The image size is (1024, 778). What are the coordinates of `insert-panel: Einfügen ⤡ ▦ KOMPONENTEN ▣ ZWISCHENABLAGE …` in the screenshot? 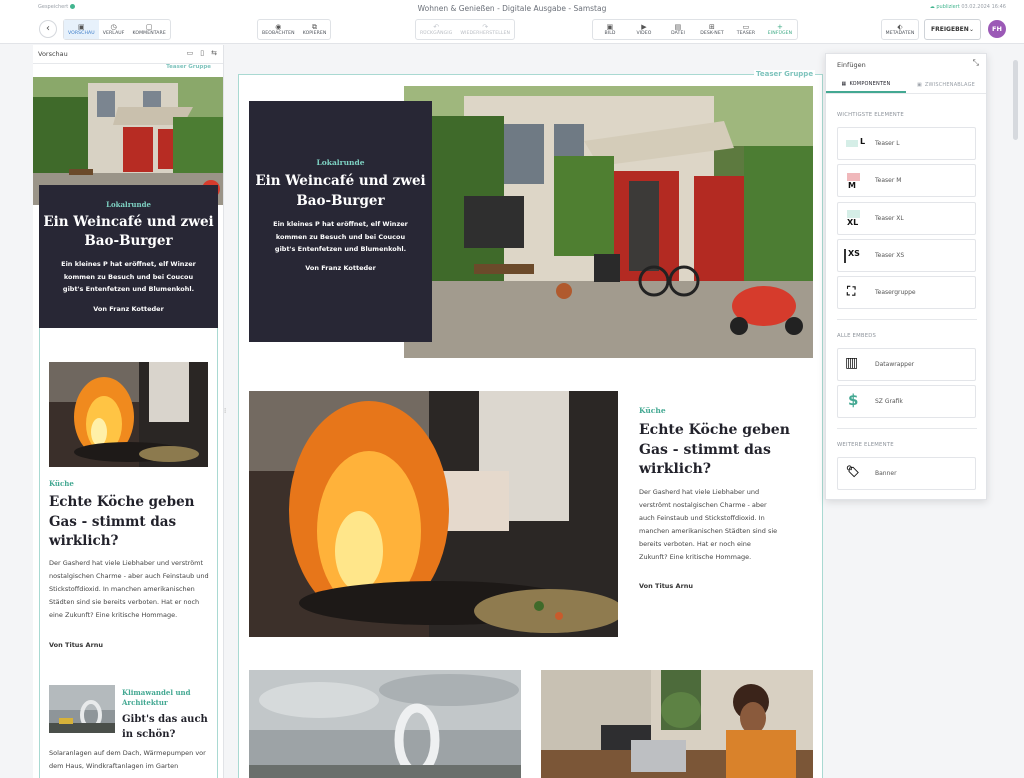 It's located at (906, 276).